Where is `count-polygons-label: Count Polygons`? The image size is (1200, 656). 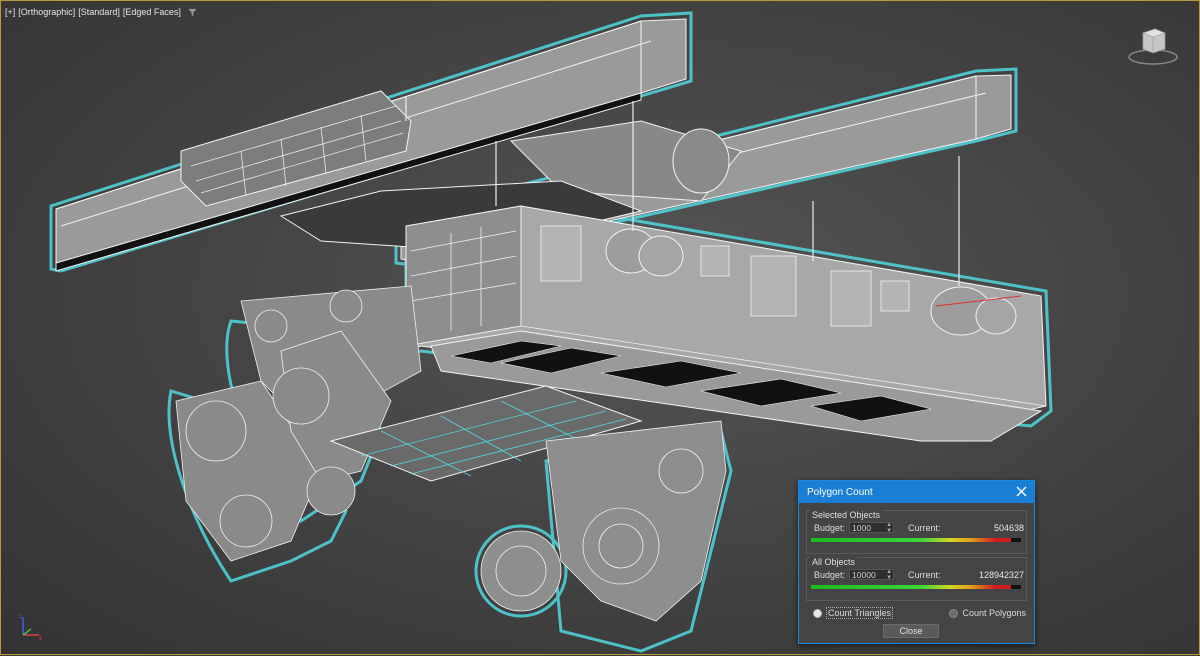 count-polygons-label: Count Polygons is located at coordinates (994, 613).